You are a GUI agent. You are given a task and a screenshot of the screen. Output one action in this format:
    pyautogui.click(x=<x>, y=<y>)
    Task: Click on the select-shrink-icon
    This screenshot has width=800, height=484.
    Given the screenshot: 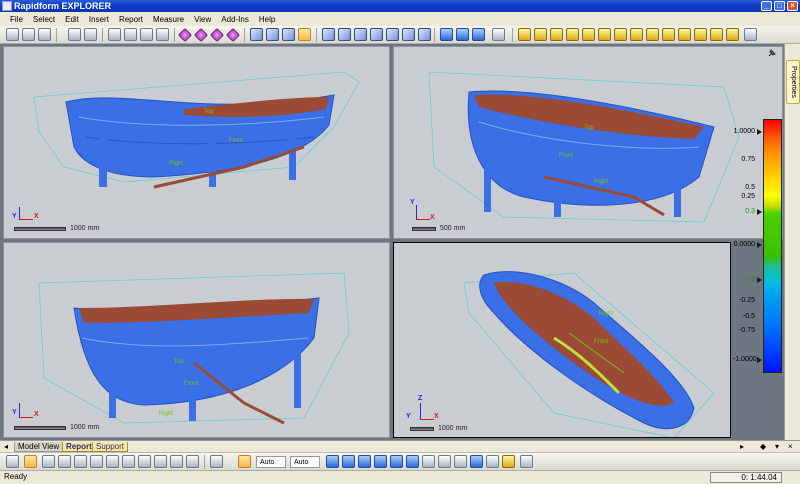 What is the action you would take?
    pyautogui.click(x=160, y=461)
    